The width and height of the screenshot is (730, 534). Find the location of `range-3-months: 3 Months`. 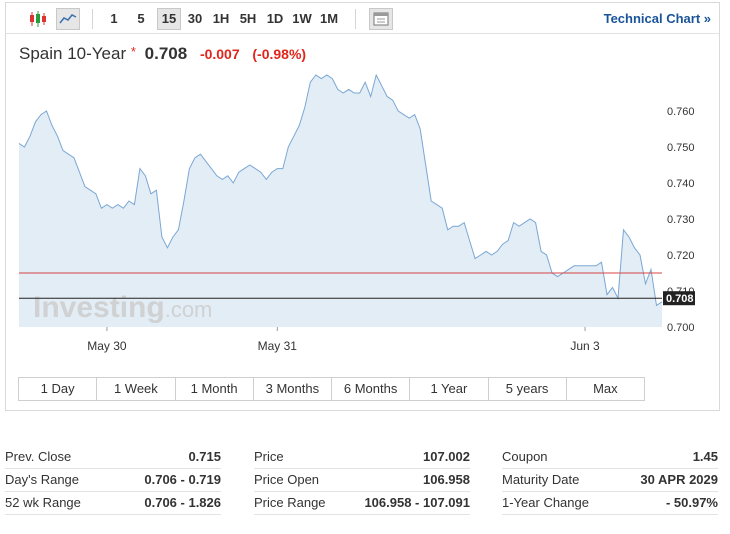

range-3-months: 3 Months is located at coordinates (293, 389).